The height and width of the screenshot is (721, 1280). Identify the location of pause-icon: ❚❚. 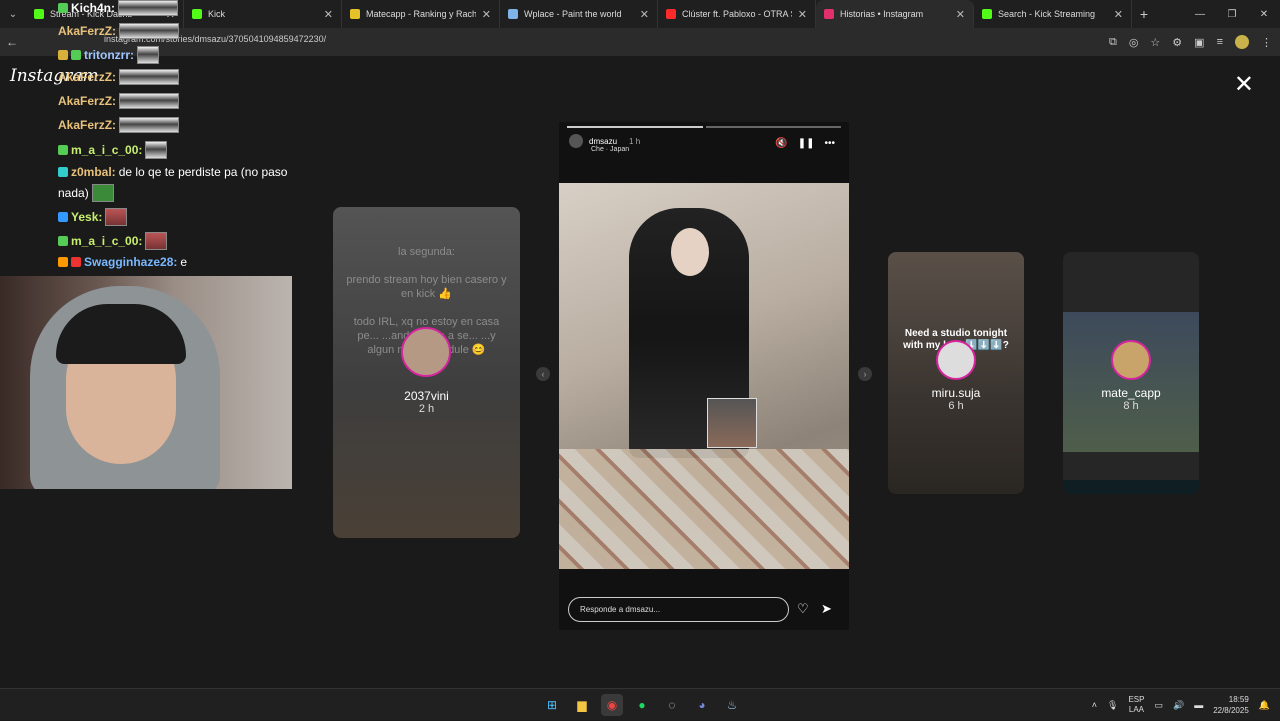
(806, 143).